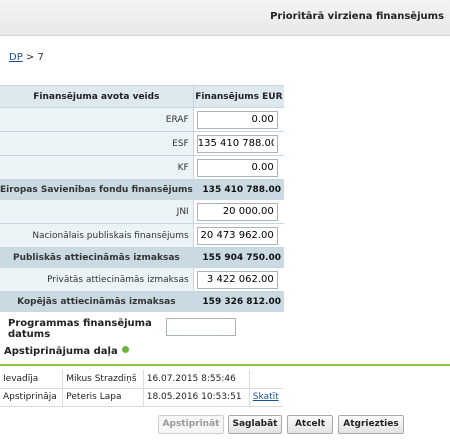  I want to click on table-row: ESF, so click(142, 143).